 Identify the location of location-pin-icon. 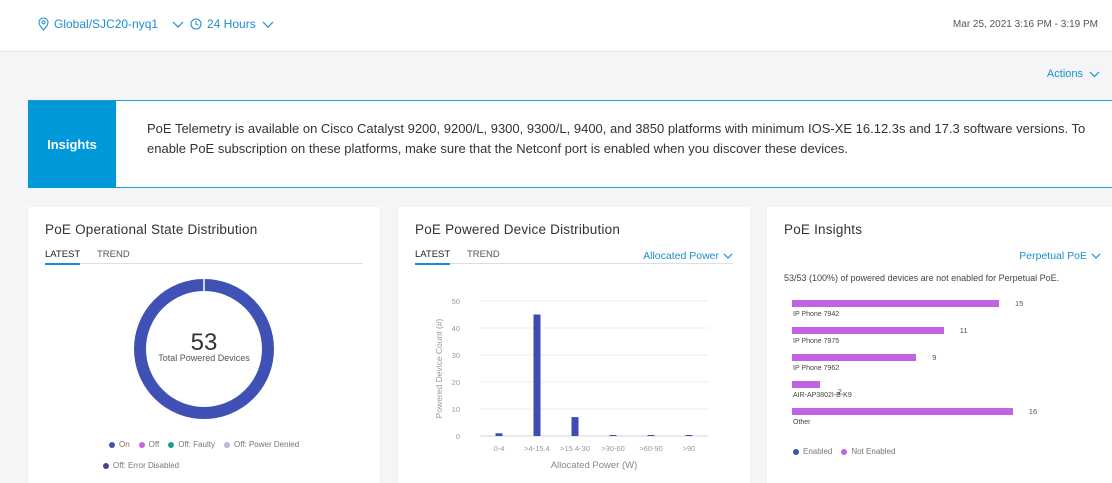
(43, 24).